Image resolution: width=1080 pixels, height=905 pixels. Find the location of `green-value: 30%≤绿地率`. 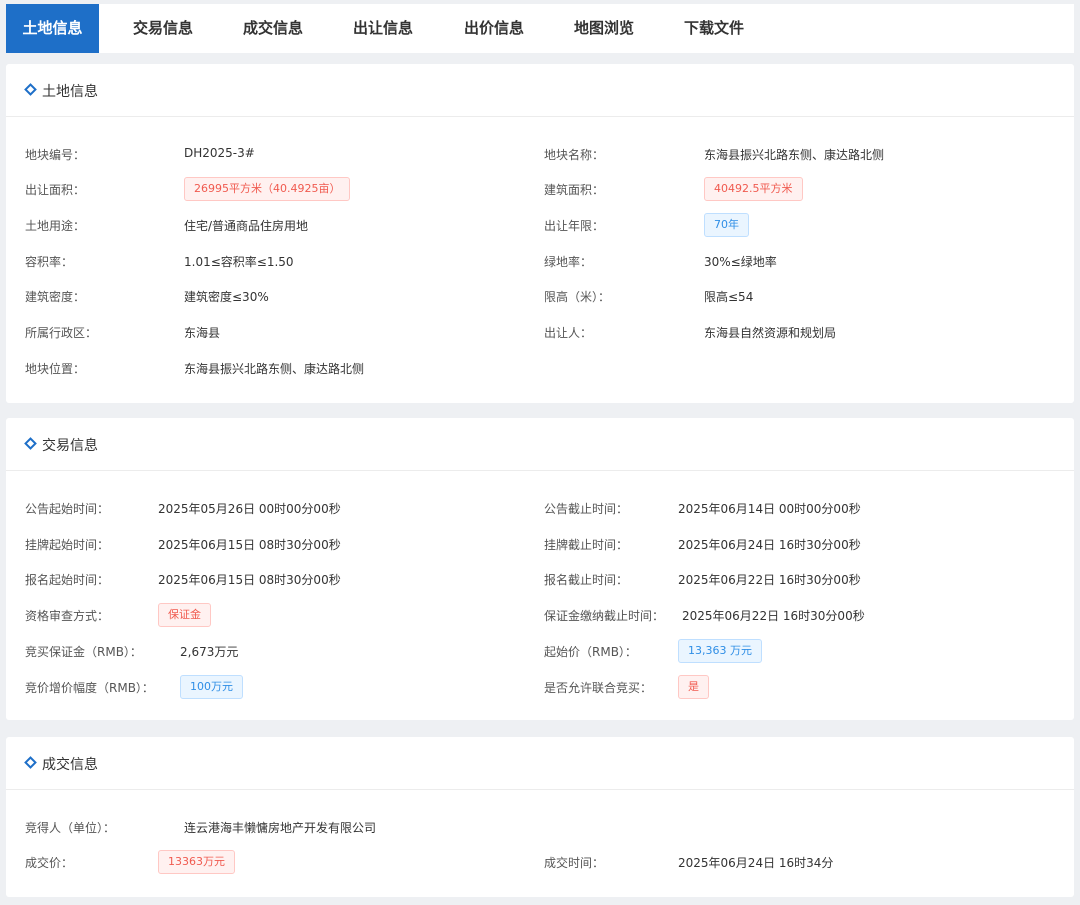

green-value: 30%≤绿地率 is located at coordinates (740, 262).